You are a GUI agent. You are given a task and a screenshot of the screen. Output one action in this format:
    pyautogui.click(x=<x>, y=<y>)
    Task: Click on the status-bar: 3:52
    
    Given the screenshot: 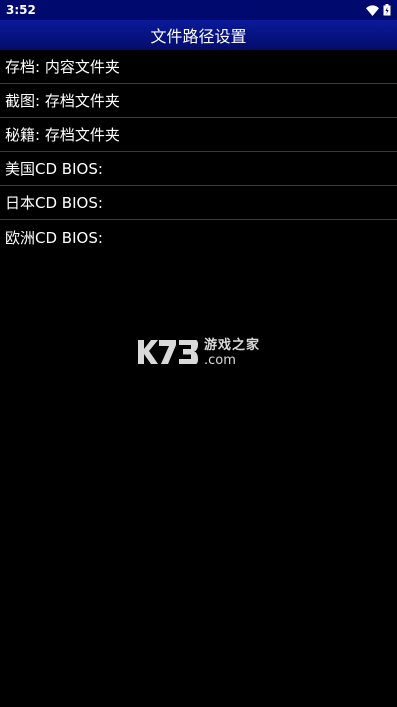 What is the action you would take?
    pyautogui.click(x=198, y=10)
    